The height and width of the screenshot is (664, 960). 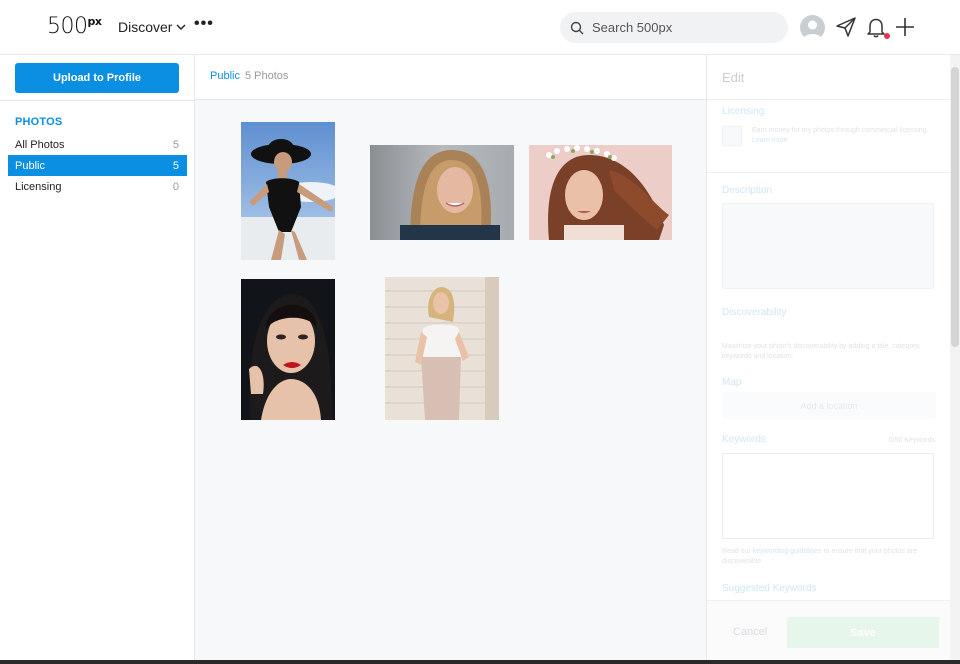 What do you see at coordinates (733, 77) in the screenshot?
I see `edit-title: Edit` at bounding box center [733, 77].